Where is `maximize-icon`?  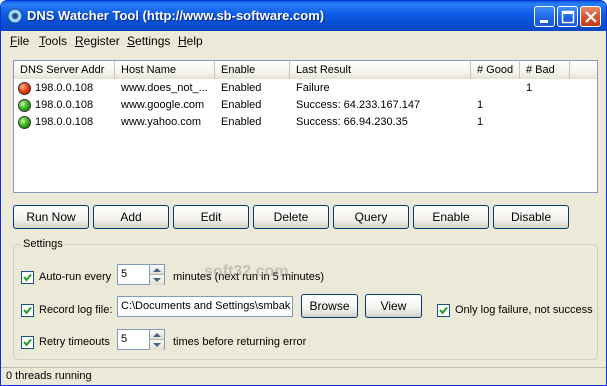
maximize-icon is located at coordinates (568, 17).